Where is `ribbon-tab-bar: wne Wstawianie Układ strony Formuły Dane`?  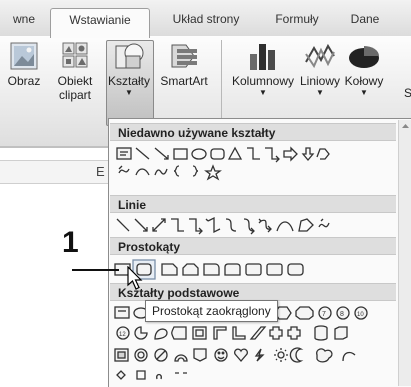 ribbon-tab-bar: wne Wstawianie Układ strony Formuły Dane is located at coordinates (205, 19).